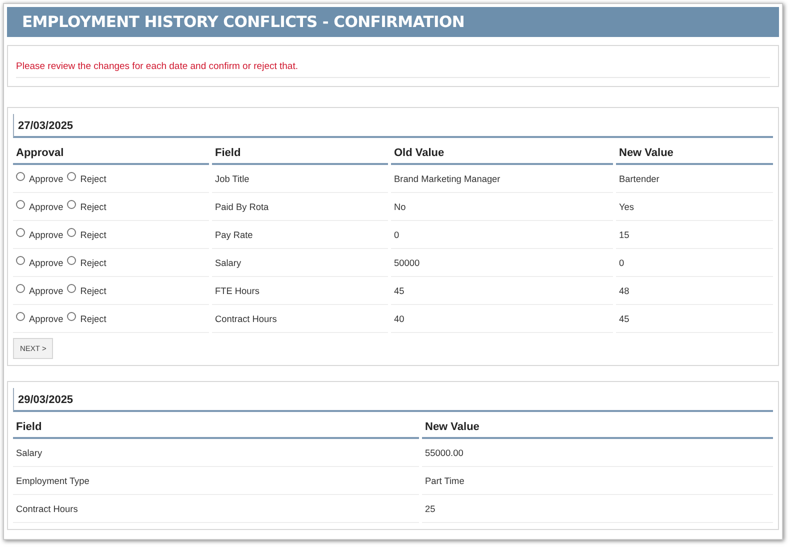  What do you see at coordinates (393, 126) in the screenshot?
I see `section-date: 27/03/2025` at bounding box center [393, 126].